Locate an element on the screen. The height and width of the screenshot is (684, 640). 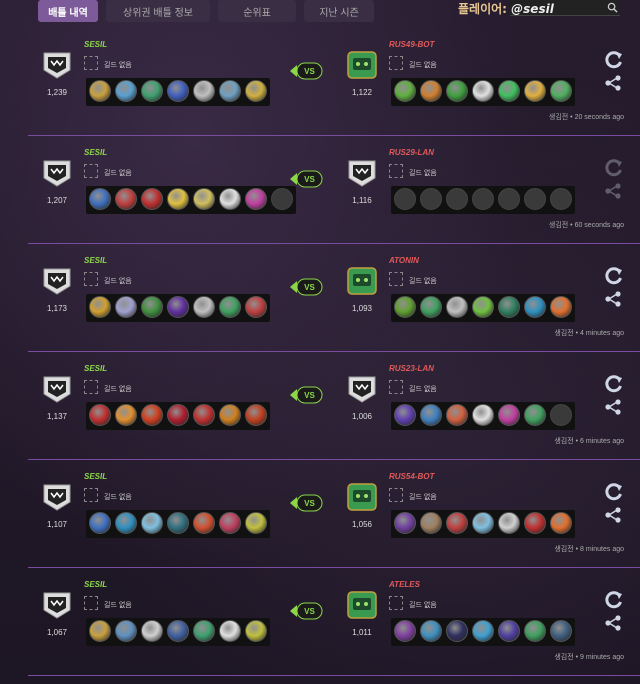
tab-leaderboard: 순위표 is located at coordinates (257, 11).